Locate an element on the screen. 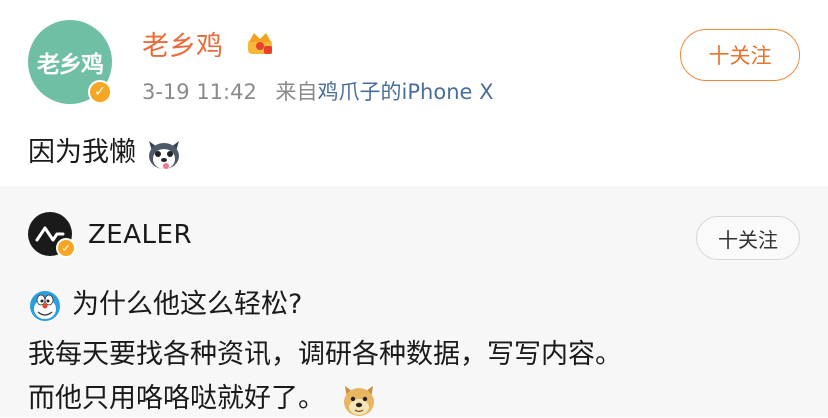  repost-follow-button: 十关注 is located at coordinates (748, 238).